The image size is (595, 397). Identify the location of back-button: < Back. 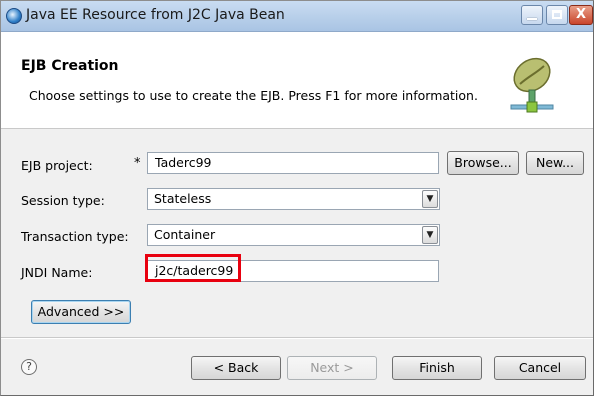
(236, 368).